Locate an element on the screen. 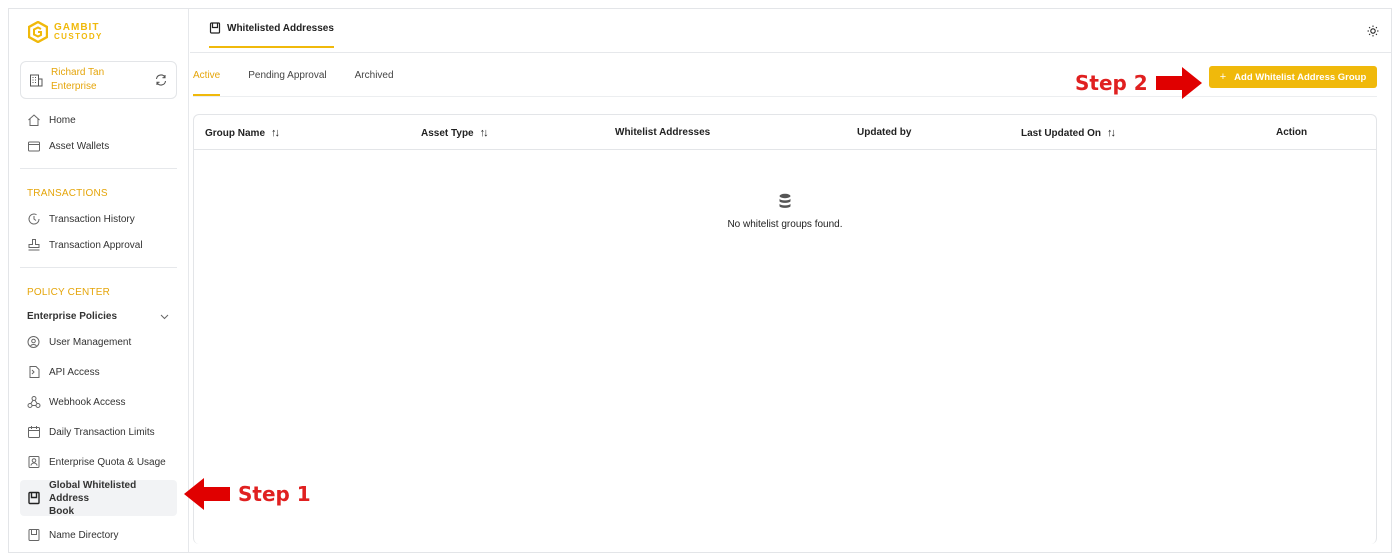  sidebar-item-label: Asset Wallets is located at coordinates (79, 146).